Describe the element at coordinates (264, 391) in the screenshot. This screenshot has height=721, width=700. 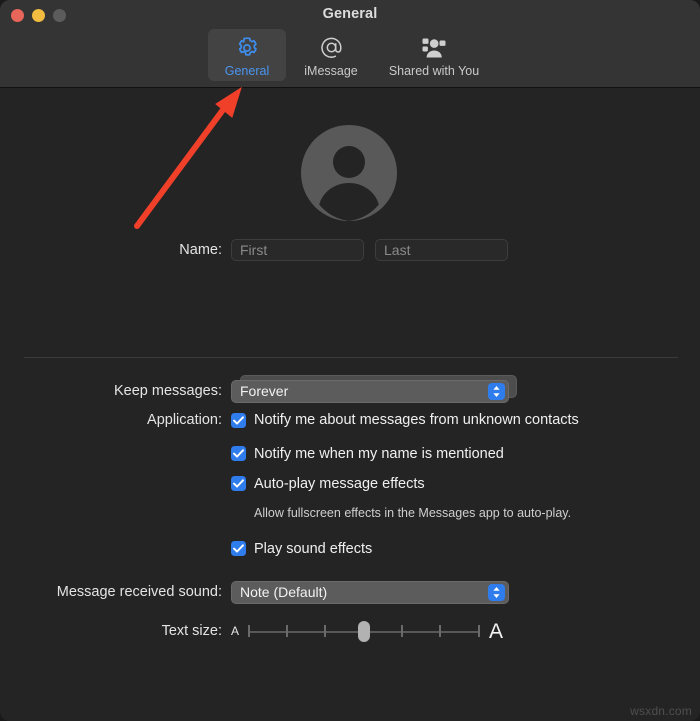
I see `keep-messages-value: Forever` at that location.